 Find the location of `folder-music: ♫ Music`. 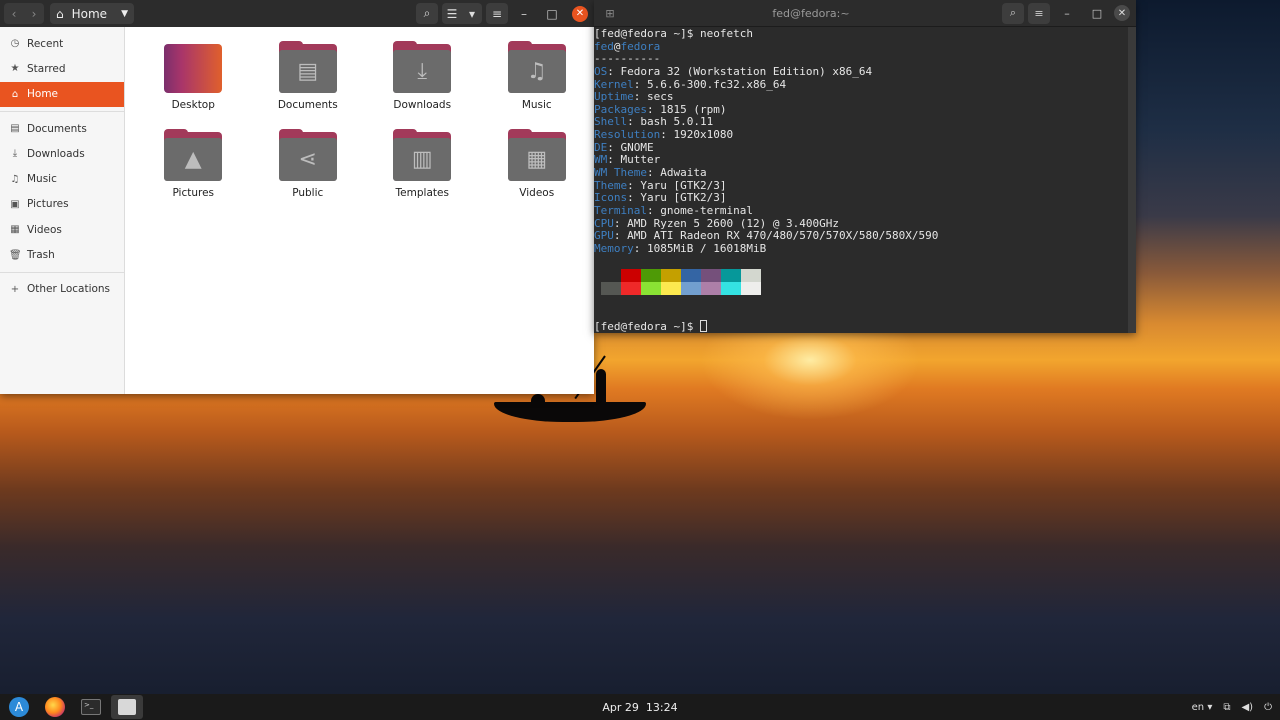

folder-music: ♫ Music is located at coordinates (537, 85).